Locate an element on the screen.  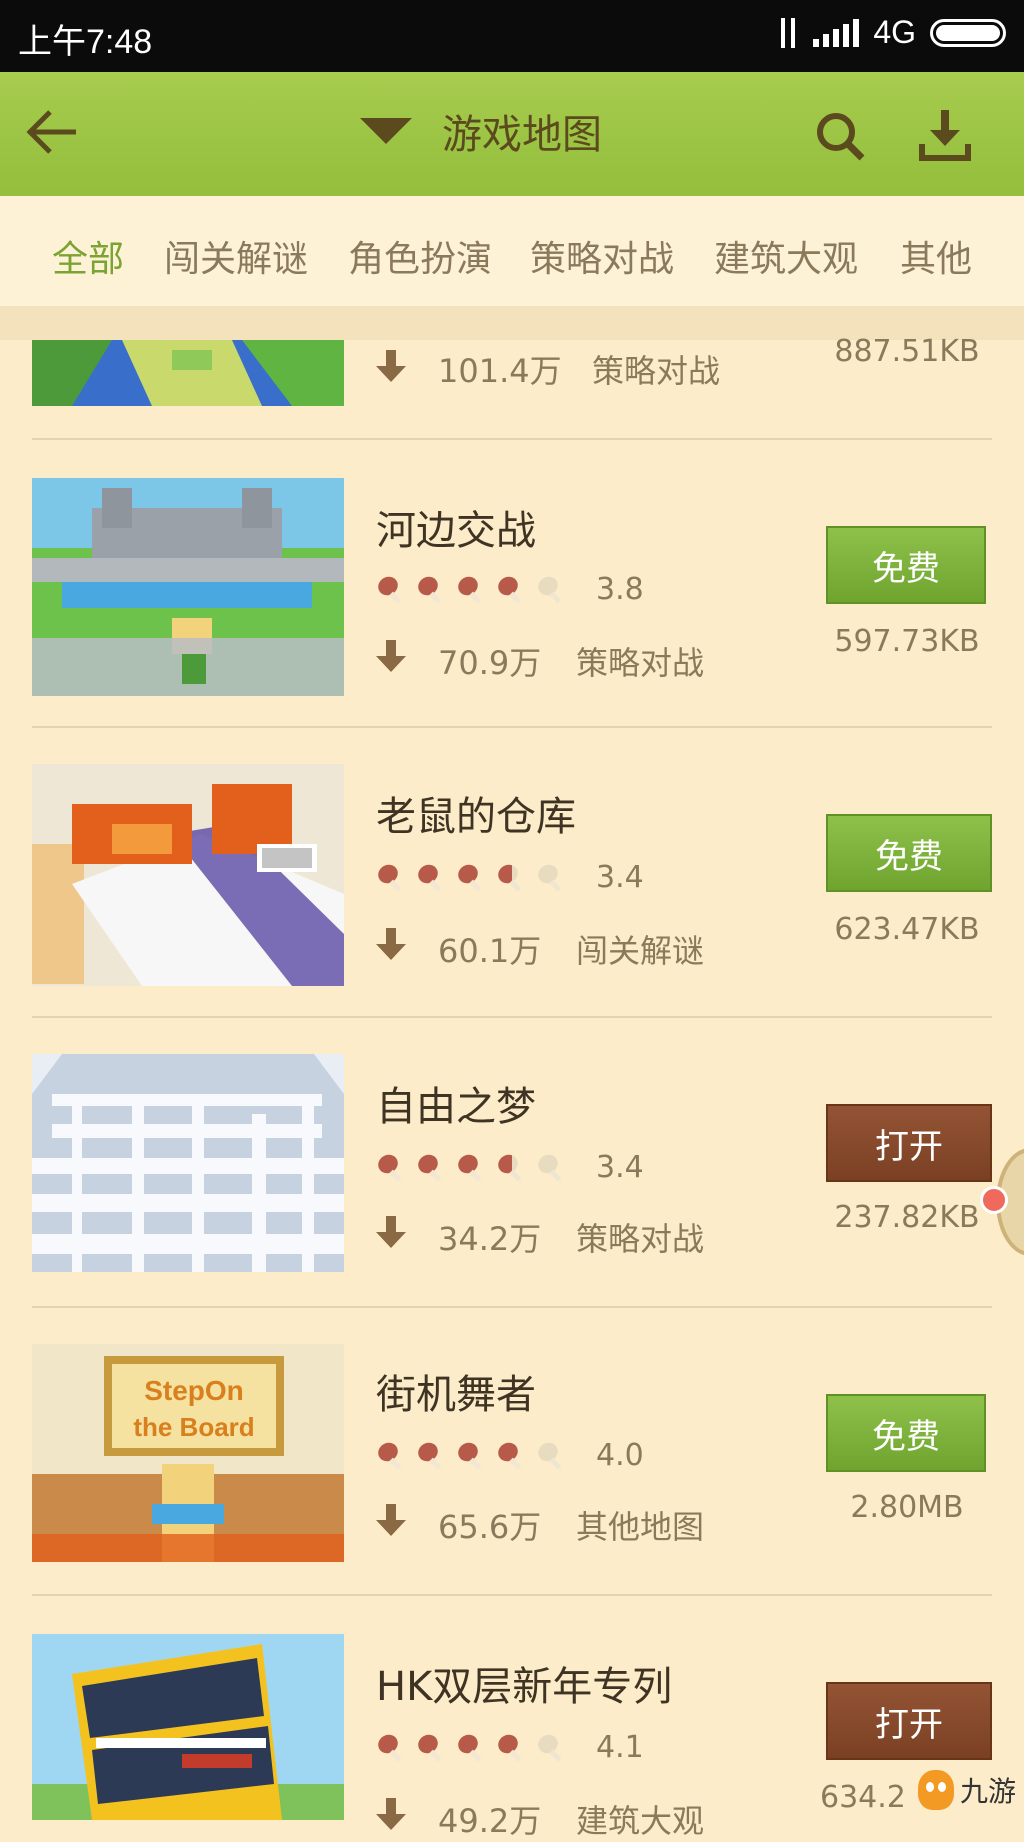
download-count: 101.4万 is located at coordinates (500, 371).